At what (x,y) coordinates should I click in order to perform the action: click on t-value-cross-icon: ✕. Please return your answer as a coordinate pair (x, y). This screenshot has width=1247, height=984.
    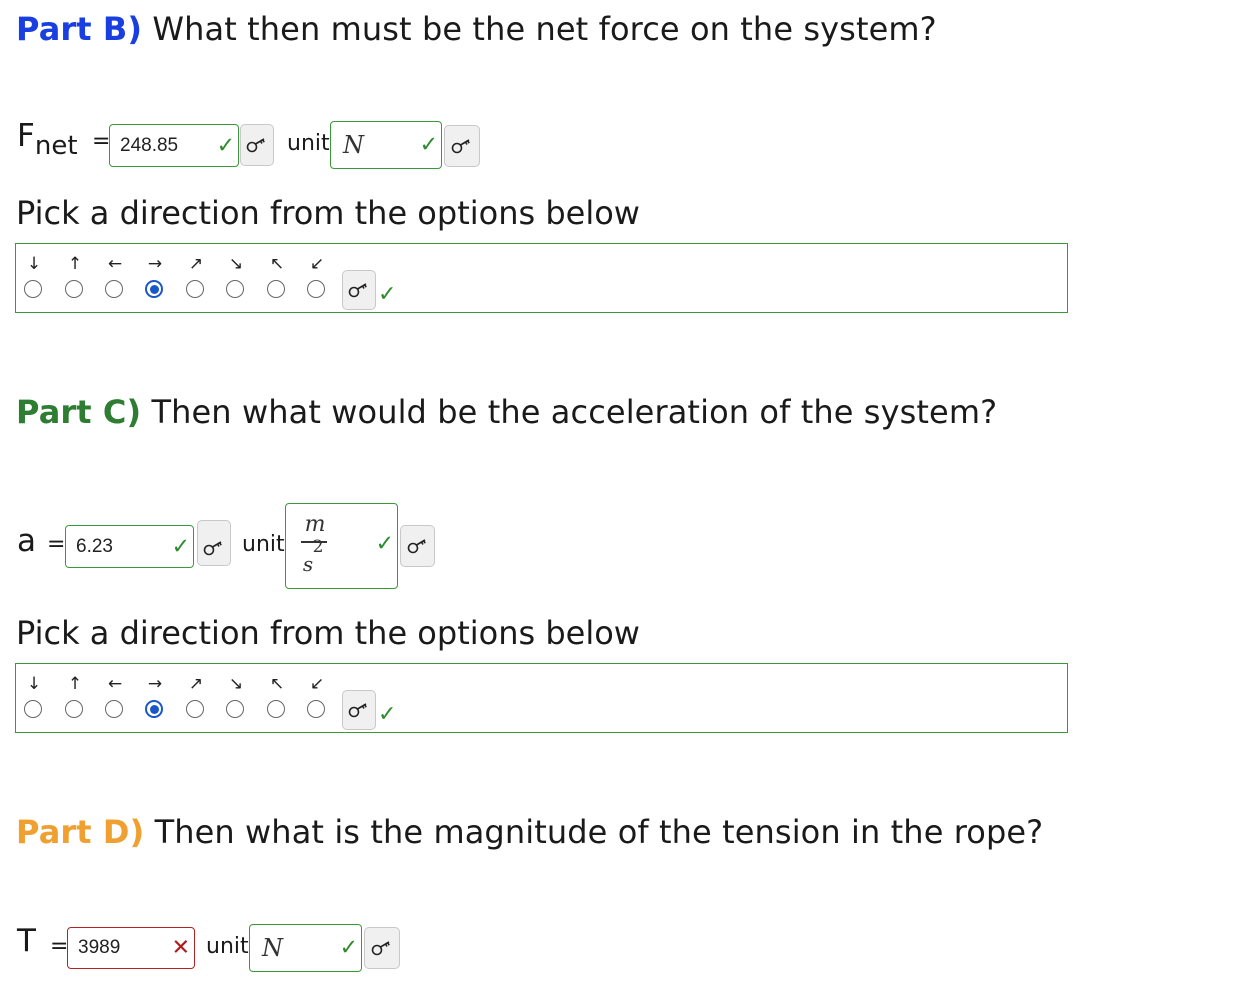
    Looking at the image, I should click on (180, 948).